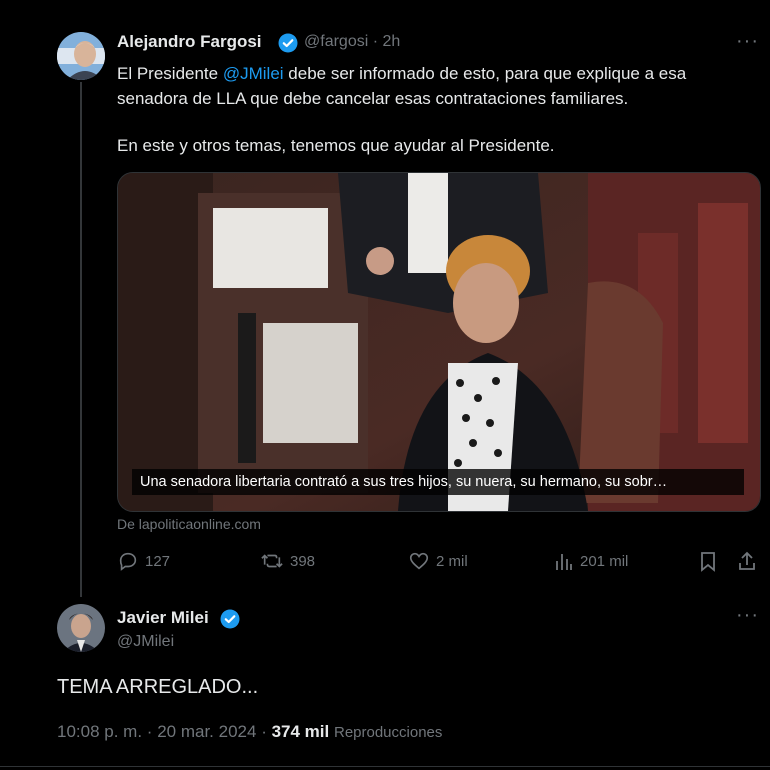  What do you see at coordinates (300, 731) in the screenshot?
I see `views-count: 374 mil` at bounding box center [300, 731].